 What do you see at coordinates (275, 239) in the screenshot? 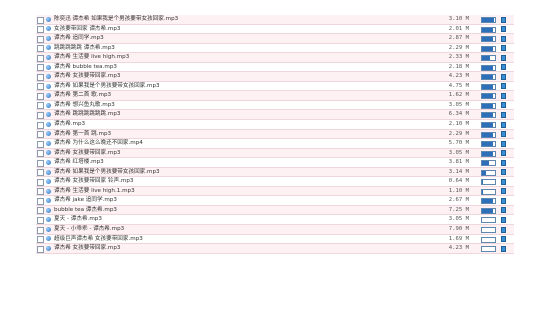
I see `file-row: 超级巨声谭杰希 女孩要带回家.mp3 1.69 M` at bounding box center [275, 239].